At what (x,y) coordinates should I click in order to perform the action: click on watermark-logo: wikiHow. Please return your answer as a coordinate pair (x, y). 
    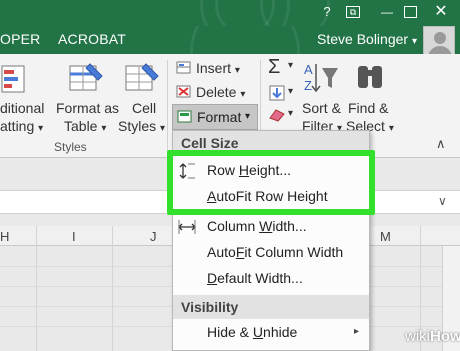
    Looking at the image, I should click on (432, 336).